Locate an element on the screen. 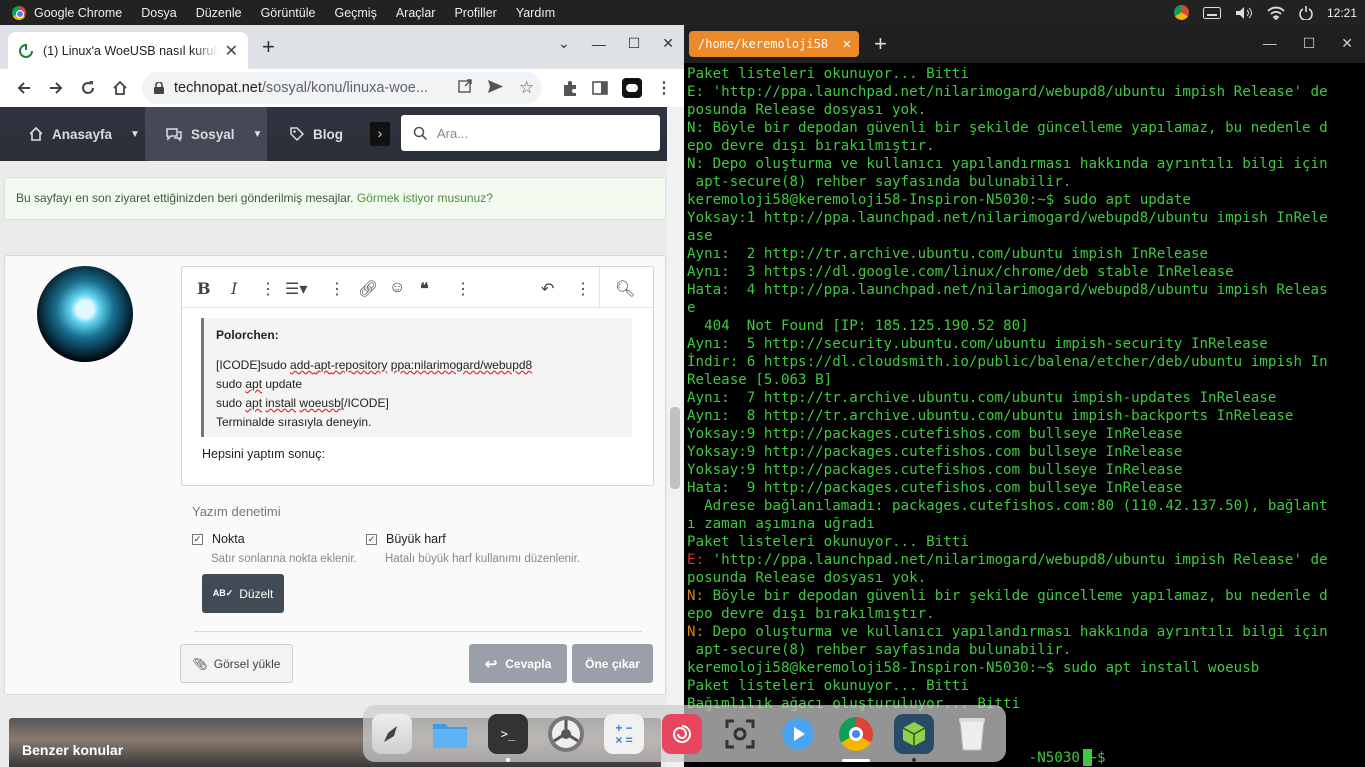  settings-icon is located at coordinates (566, 734).